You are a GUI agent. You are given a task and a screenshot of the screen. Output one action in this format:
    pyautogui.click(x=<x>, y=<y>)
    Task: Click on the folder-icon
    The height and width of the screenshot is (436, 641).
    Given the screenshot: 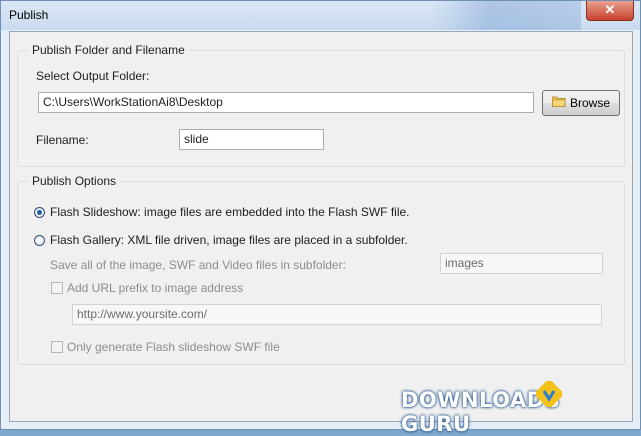 What is the action you would take?
    pyautogui.click(x=559, y=101)
    